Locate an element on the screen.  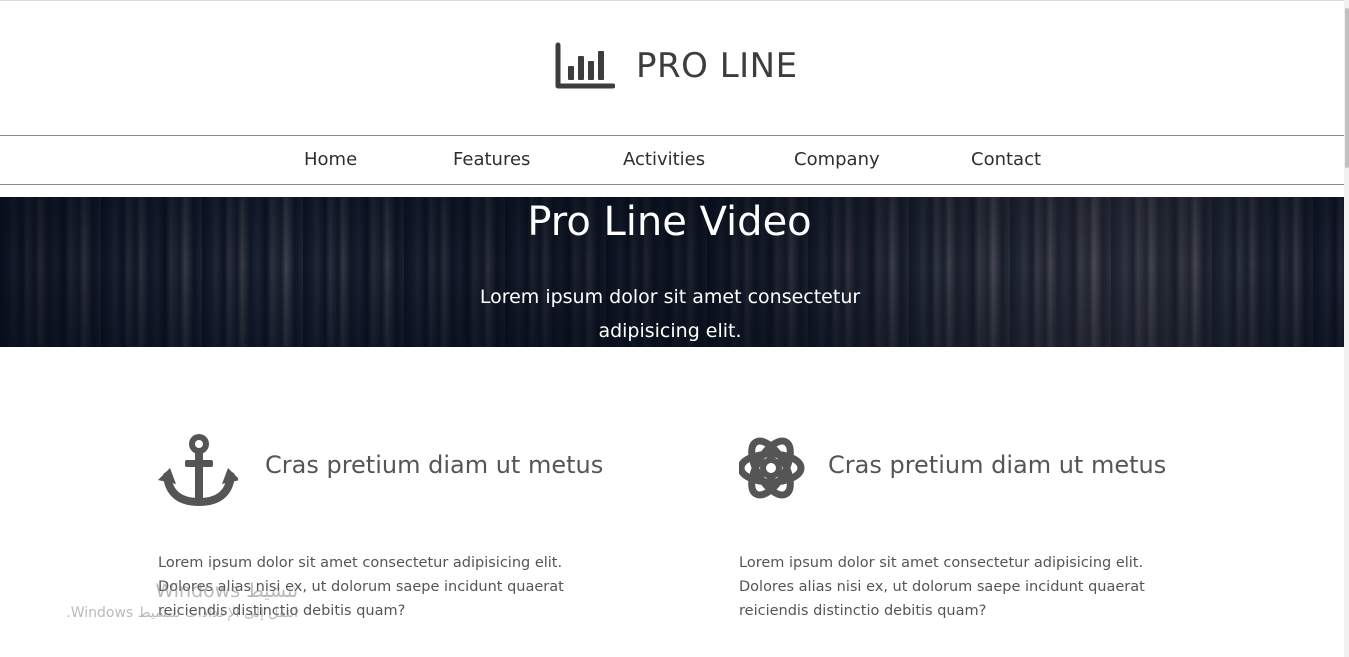
nav-item-contact: Contact is located at coordinates (1006, 160).